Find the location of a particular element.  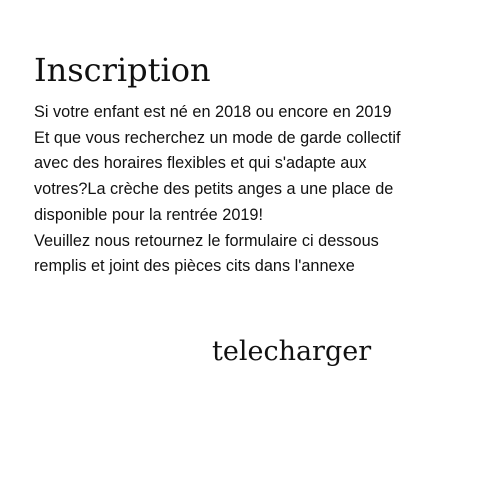

description-line: disponible pour la rentrée 2019! is located at coordinates (149, 214).